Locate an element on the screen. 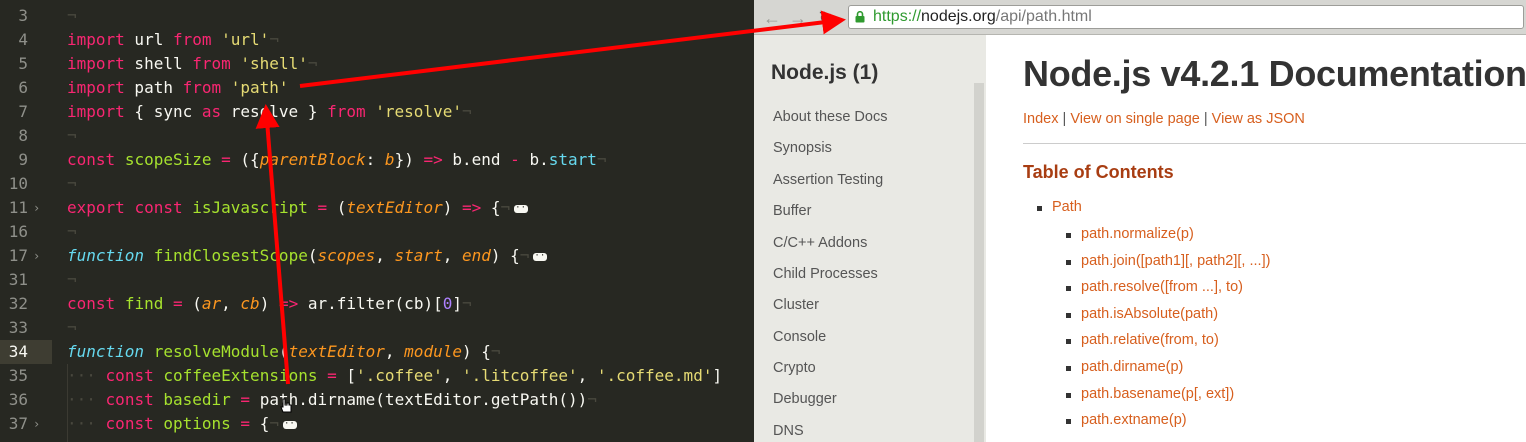 This screenshot has height=442, width=1526. token: 'shell' is located at coordinates (274, 63).